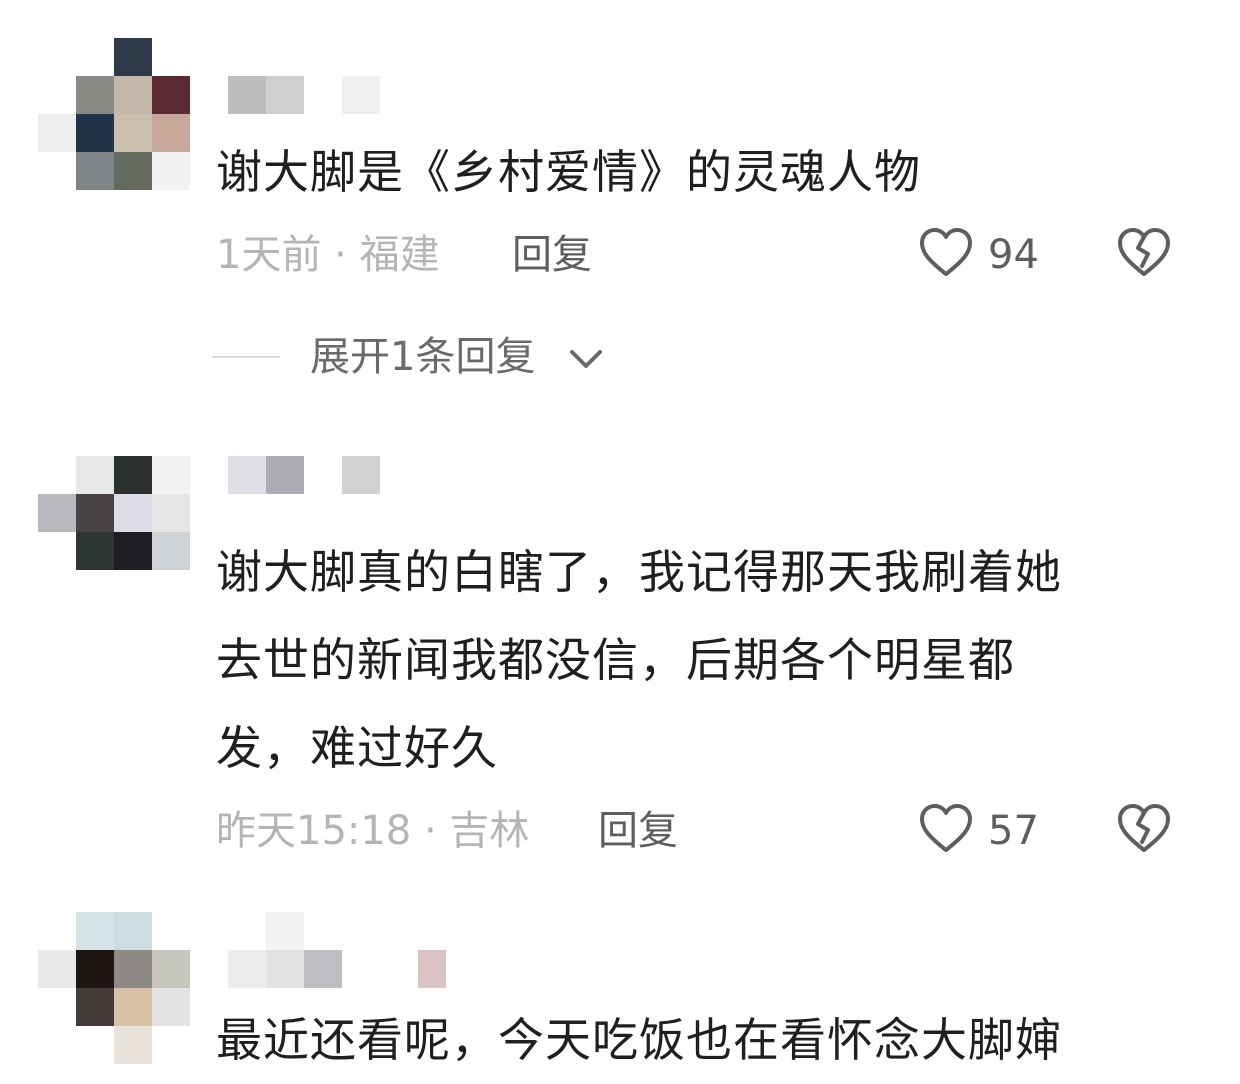  I want to click on expand-replies-label: 展开1条回复, so click(423, 357).